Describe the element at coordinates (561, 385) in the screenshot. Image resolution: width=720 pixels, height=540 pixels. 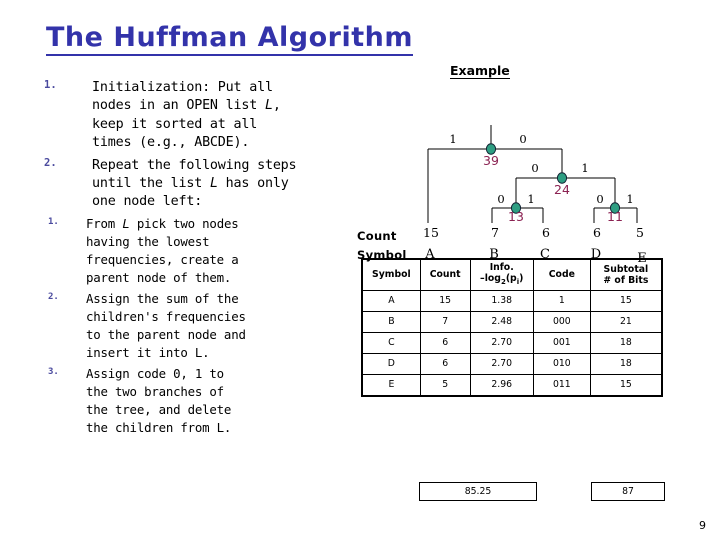
I see `cell-code: 011` at that location.